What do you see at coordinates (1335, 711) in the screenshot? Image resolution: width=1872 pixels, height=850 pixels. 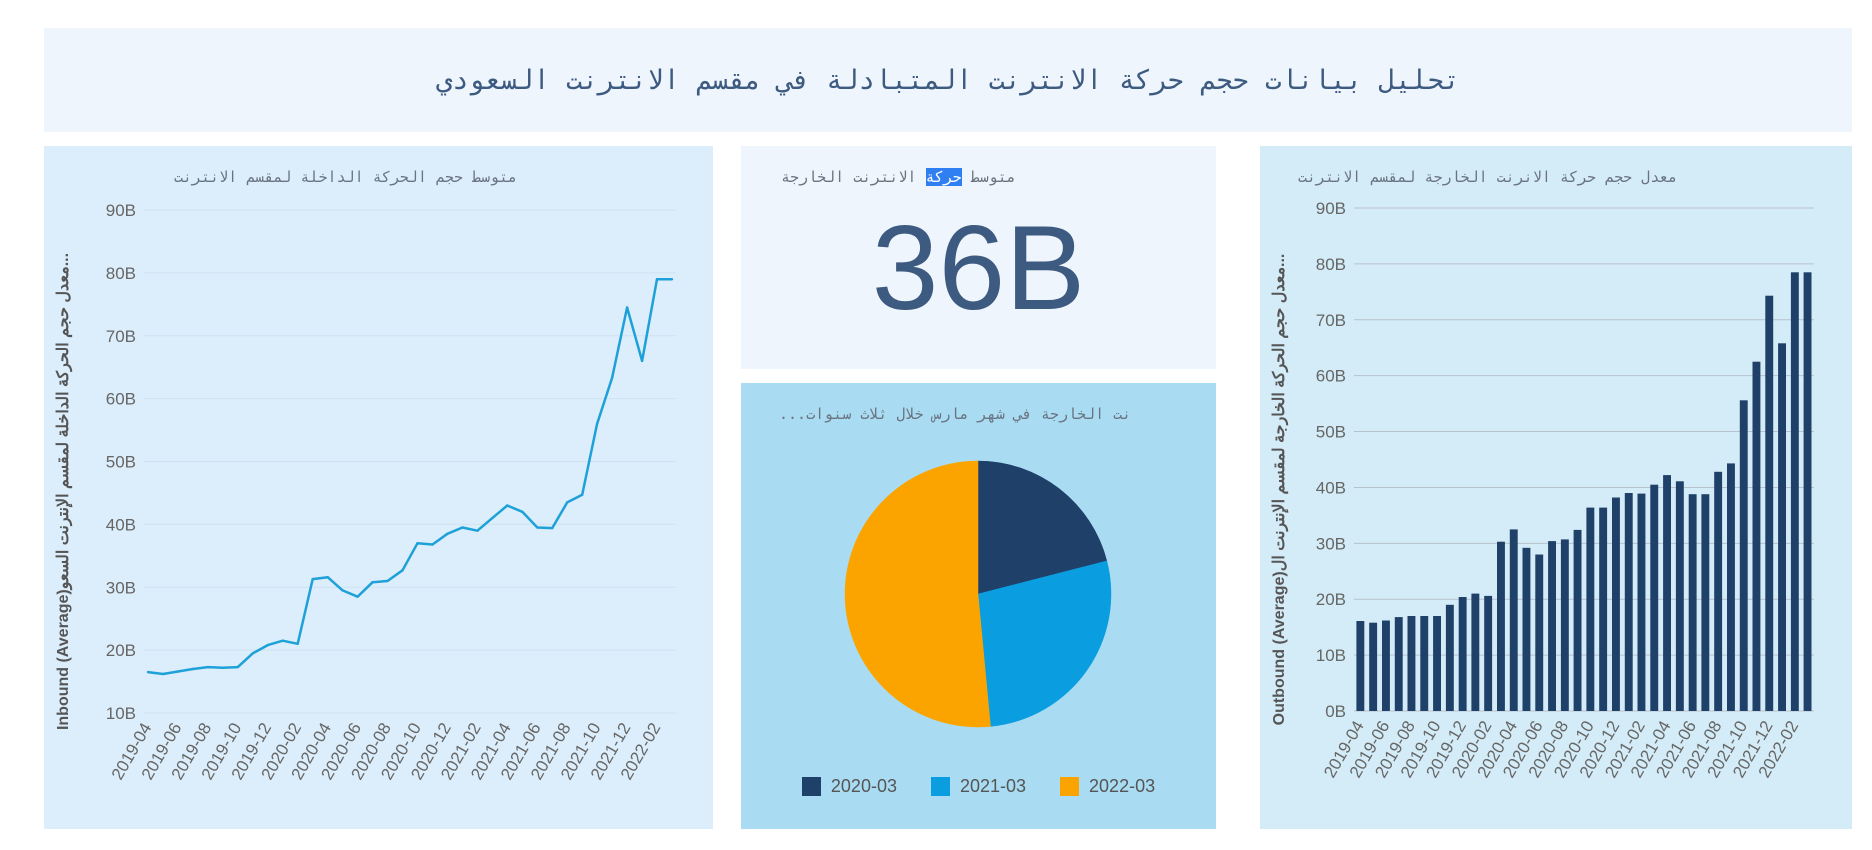 I see `outbound-y-tick-0b: 0B` at bounding box center [1335, 711].